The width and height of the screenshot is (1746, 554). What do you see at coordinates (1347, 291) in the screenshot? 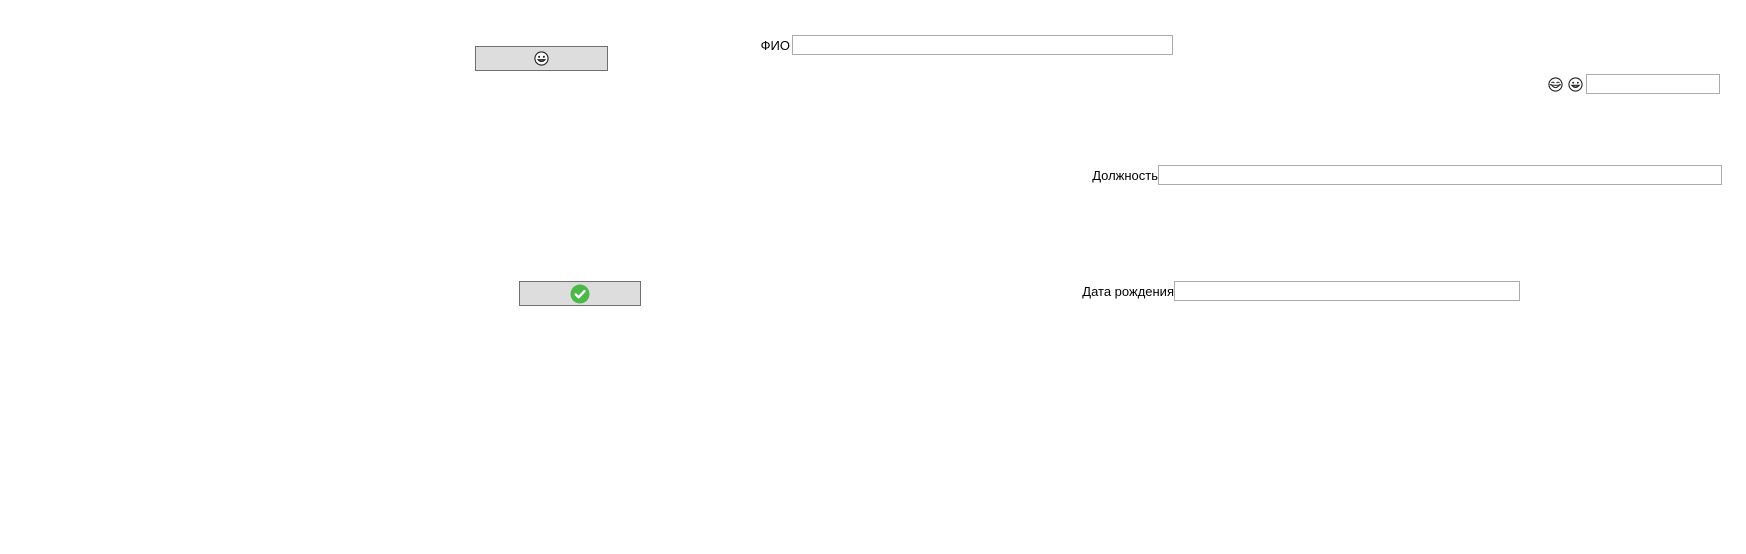
I see `birth-date-field` at bounding box center [1347, 291].